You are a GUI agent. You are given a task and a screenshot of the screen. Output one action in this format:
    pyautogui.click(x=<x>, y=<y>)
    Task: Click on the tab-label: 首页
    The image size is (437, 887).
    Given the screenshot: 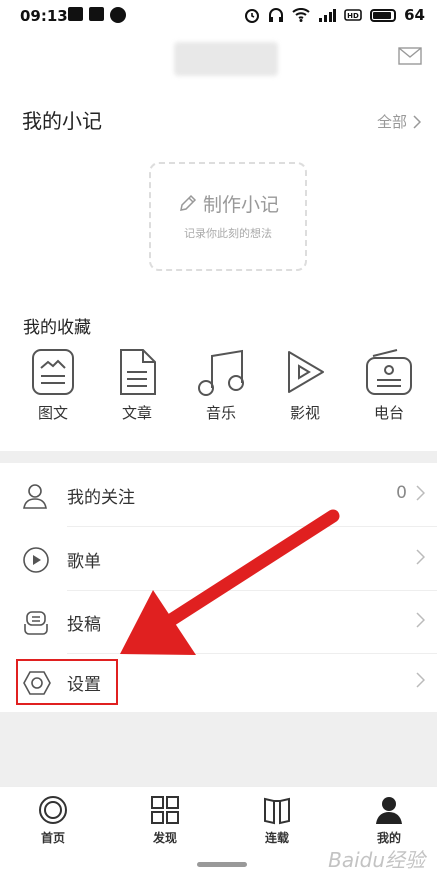 What is the action you would take?
    pyautogui.click(x=52, y=838)
    